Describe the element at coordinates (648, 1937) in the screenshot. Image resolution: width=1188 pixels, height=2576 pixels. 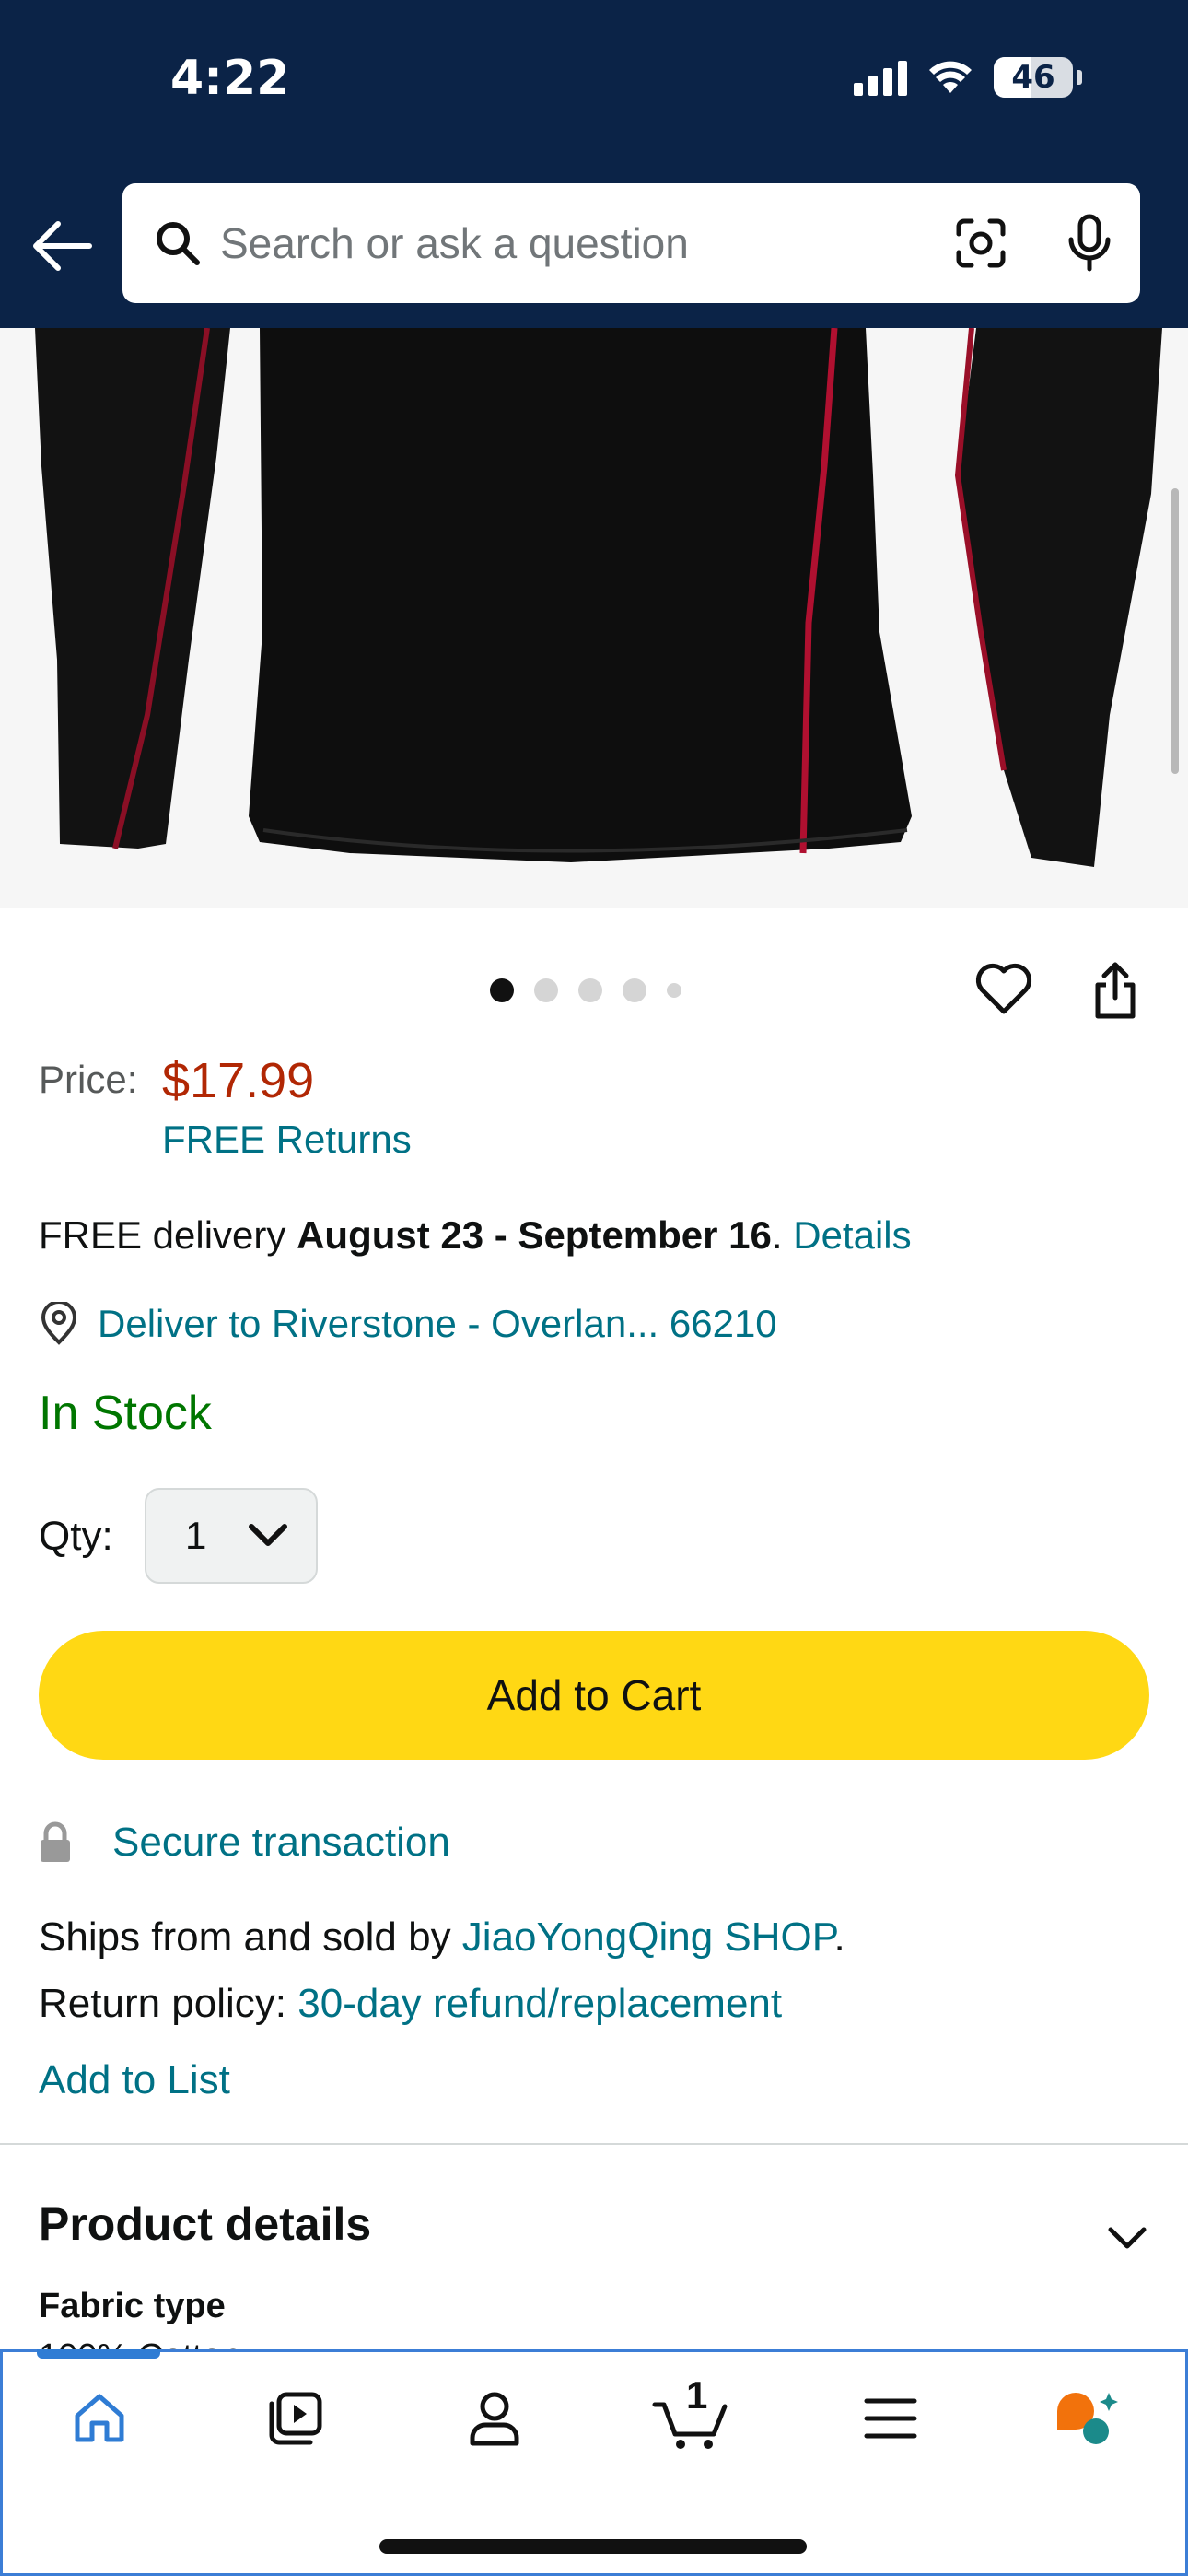
I see `seller-link: JiaoYongQing SHOP` at that location.